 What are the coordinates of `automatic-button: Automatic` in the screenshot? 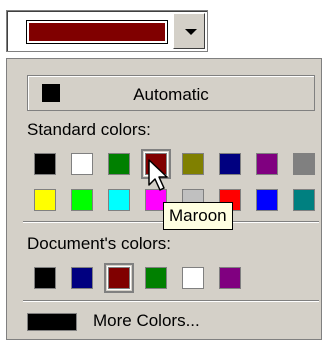 It's located at (171, 93).